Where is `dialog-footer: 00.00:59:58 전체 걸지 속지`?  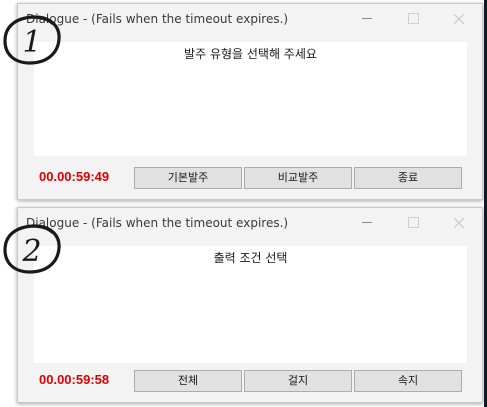
dialog-footer: 00.00:59:58 전체 걸지 속지 is located at coordinates (250, 382).